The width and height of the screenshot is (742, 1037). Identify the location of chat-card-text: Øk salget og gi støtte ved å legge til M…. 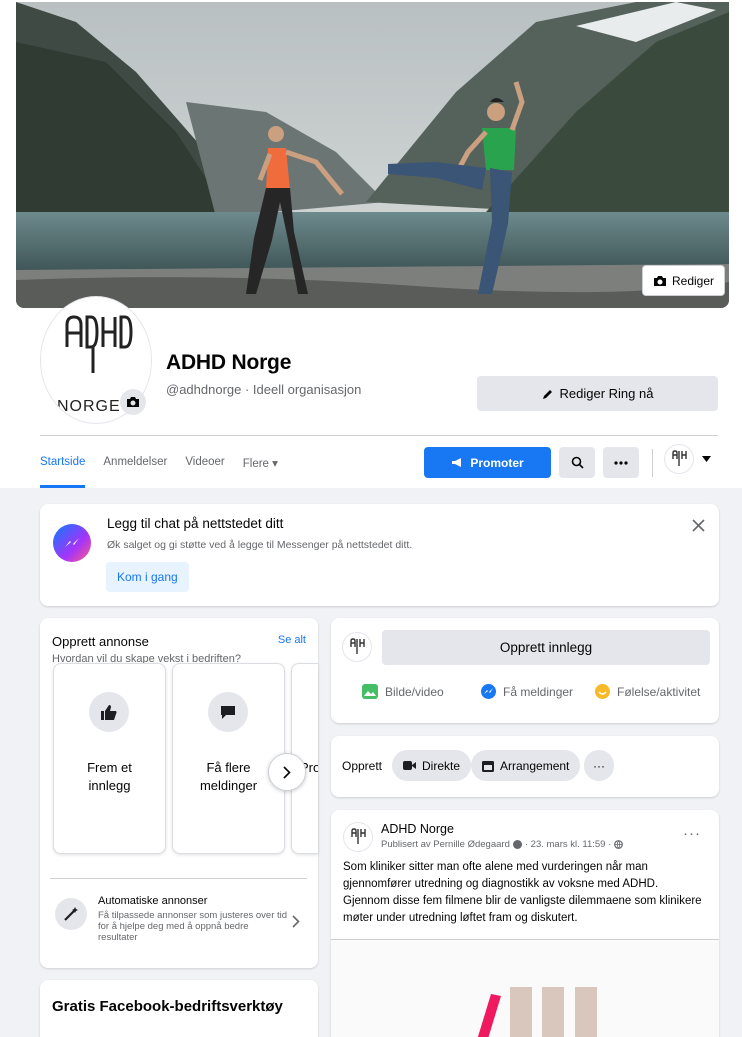
(260, 545).